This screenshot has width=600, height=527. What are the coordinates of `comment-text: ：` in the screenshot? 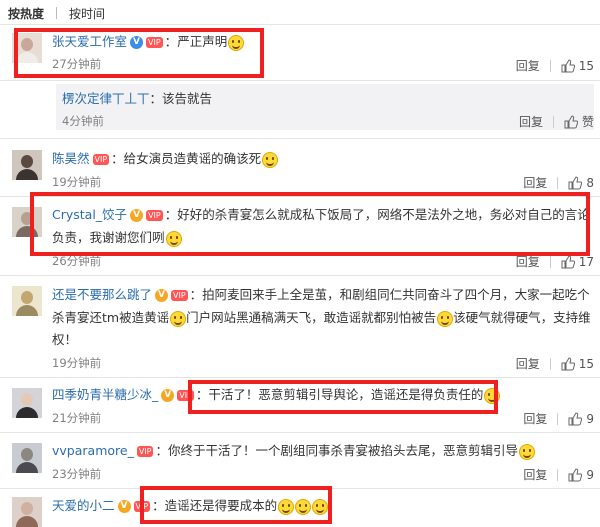 It's located at (171, 41).